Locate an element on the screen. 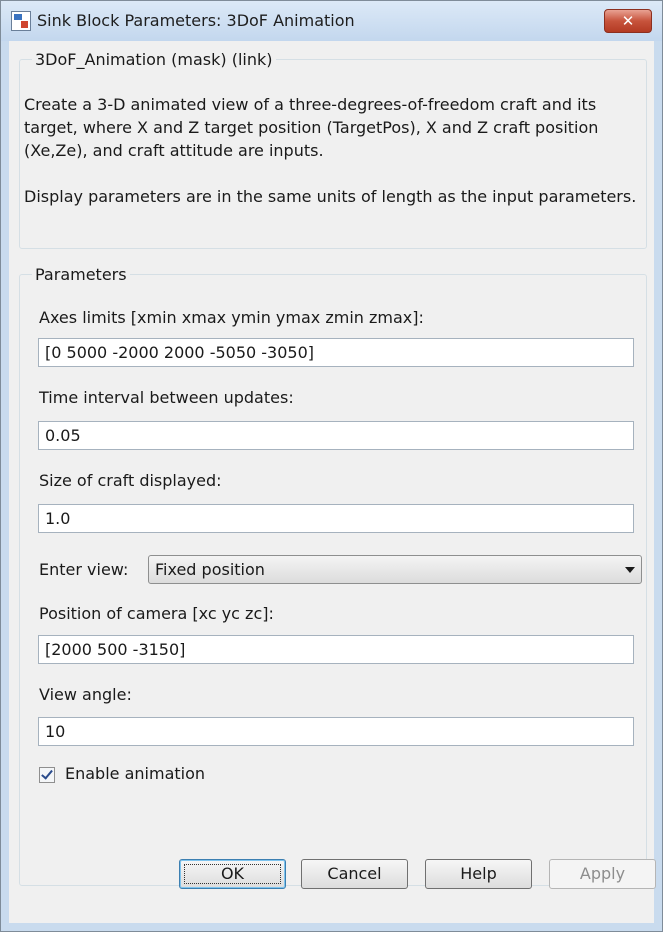 The image size is (663, 932). view-angle-label: View angle: is located at coordinates (85, 694).